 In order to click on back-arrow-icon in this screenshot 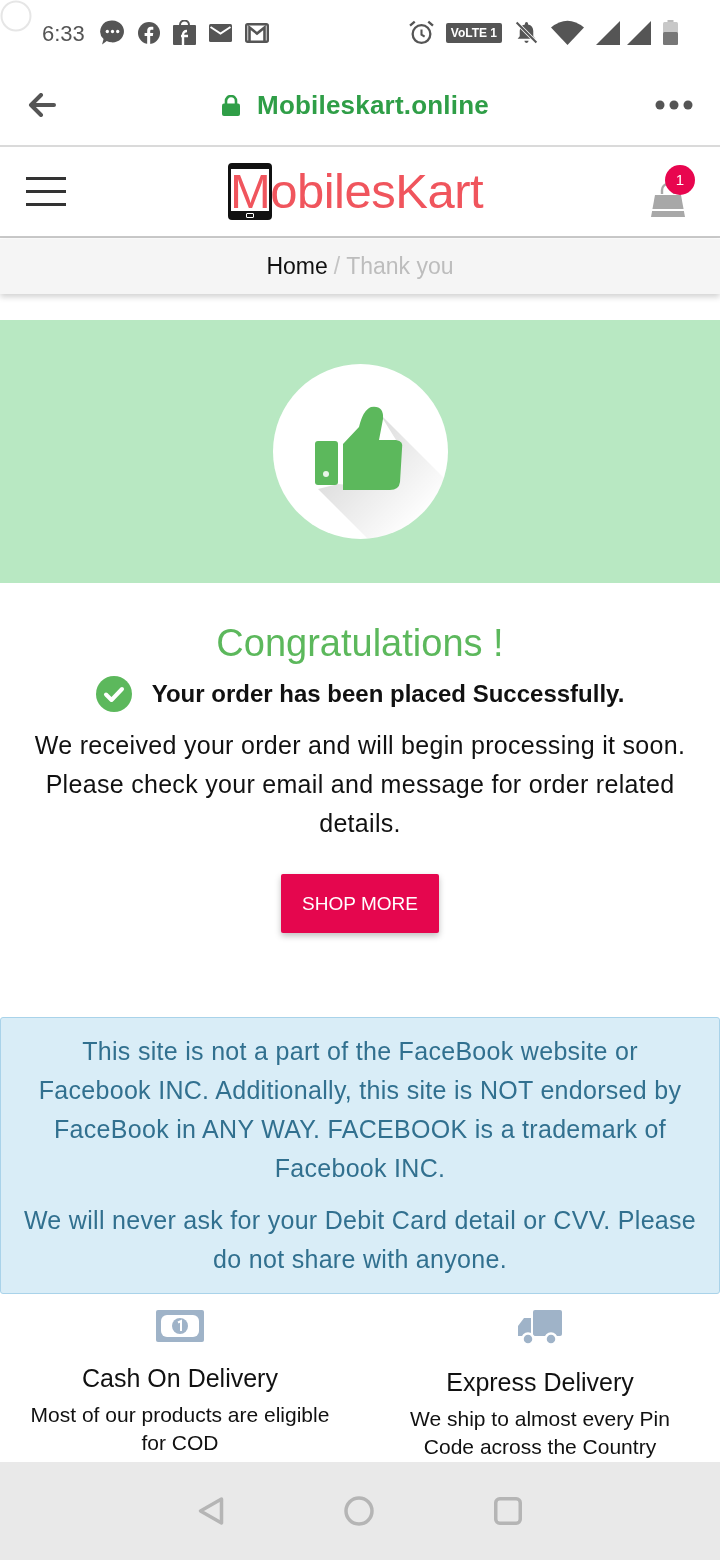, I will do `click(42, 105)`.